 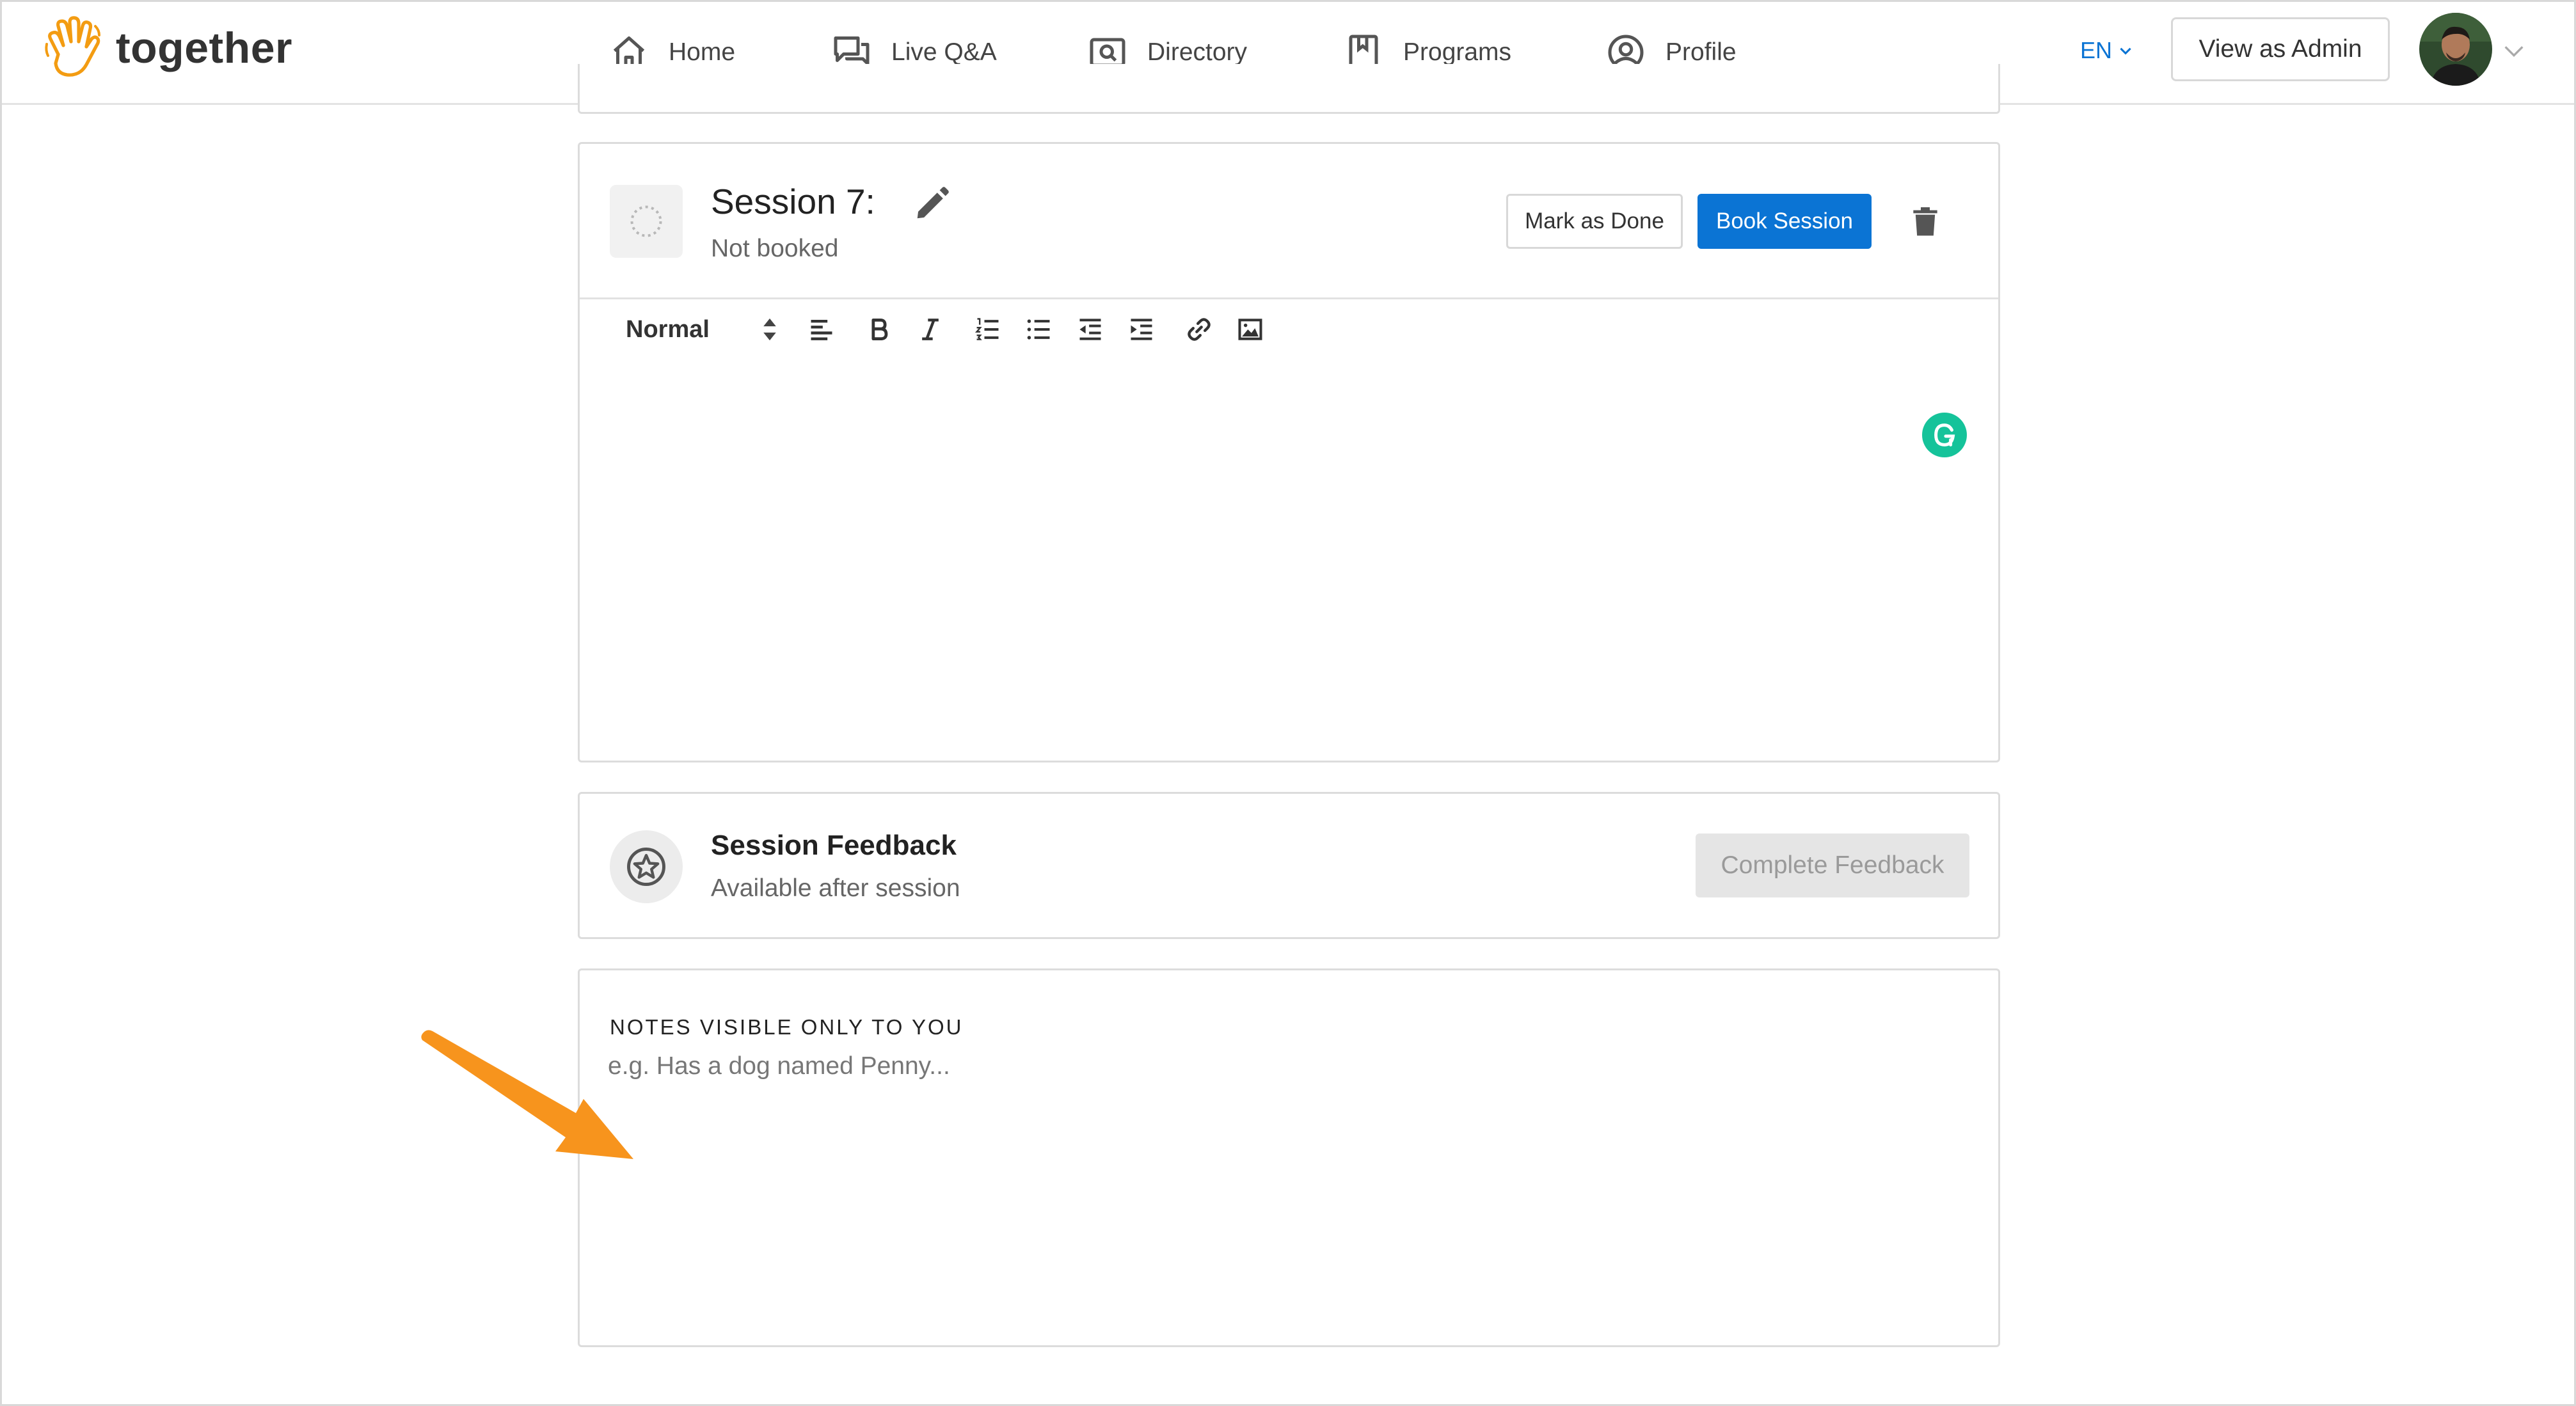 I want to click on italic-button, so click(x=930, y=329).